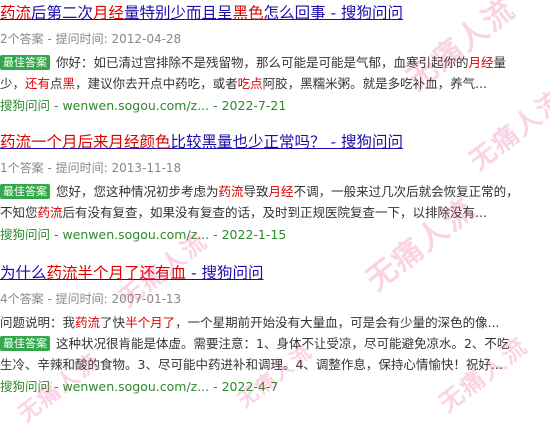  I want to click on result-meta: 1个答案 - 提问时间: 2013-11-18, so click(91, 168).